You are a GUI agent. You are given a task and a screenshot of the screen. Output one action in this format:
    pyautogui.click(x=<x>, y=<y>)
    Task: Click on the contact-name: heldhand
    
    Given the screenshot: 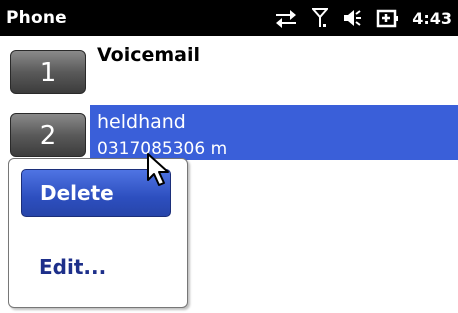 What is the action you would take?
    pyautogui.click(x=141, y=122)
    